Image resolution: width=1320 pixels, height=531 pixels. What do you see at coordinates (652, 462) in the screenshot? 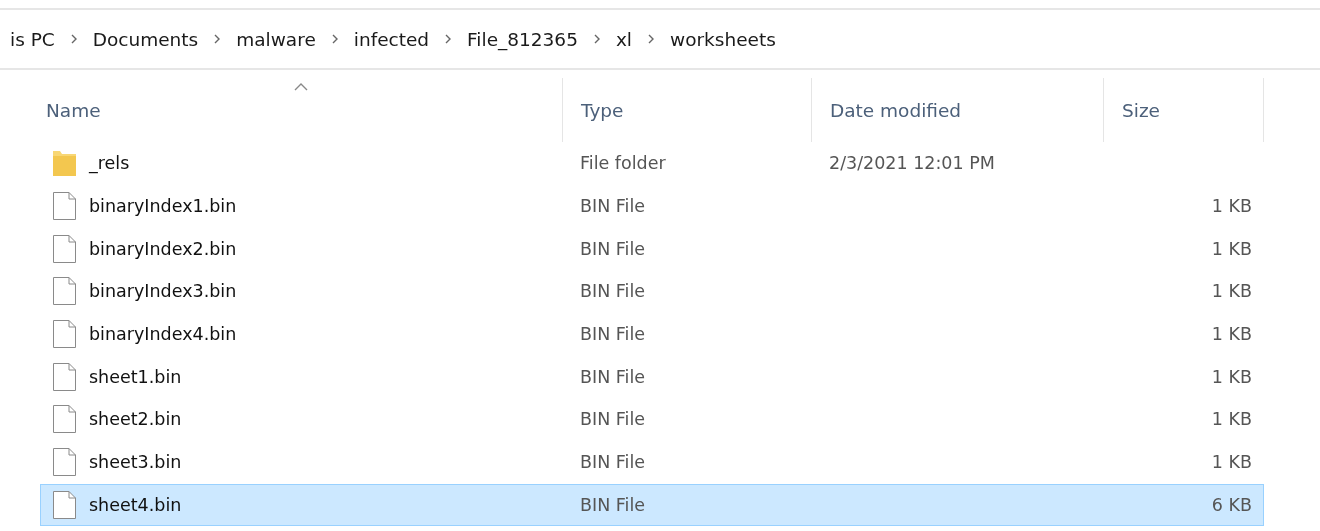
I see `file-row: sheet3.bin BIN File 1 KB` at bounding box center [652, 462].